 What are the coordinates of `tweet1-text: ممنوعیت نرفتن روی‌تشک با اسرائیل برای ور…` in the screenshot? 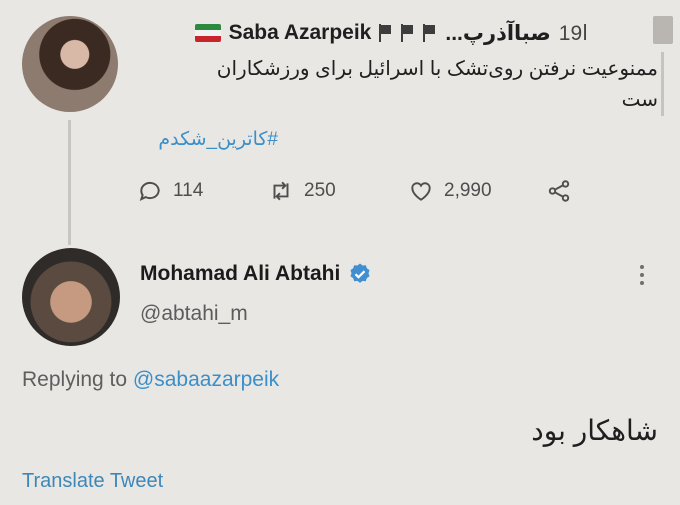 It's located at (398, 85).